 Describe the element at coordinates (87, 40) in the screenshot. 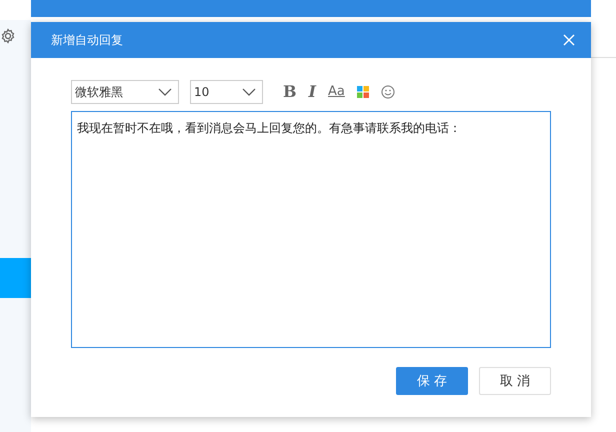

I see `dialog-title: 新增自动回复` at that location.